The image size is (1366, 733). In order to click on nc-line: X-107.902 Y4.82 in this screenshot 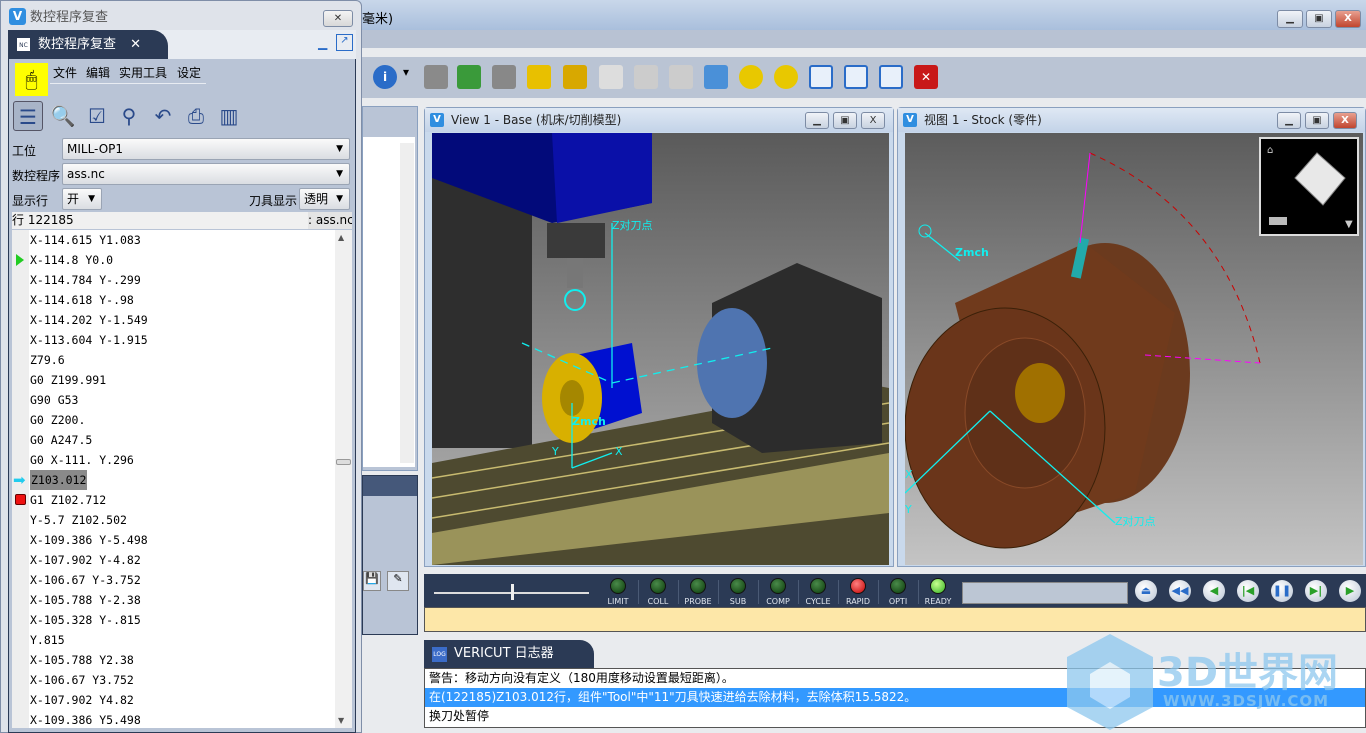, I will do `click(82, 700)`.